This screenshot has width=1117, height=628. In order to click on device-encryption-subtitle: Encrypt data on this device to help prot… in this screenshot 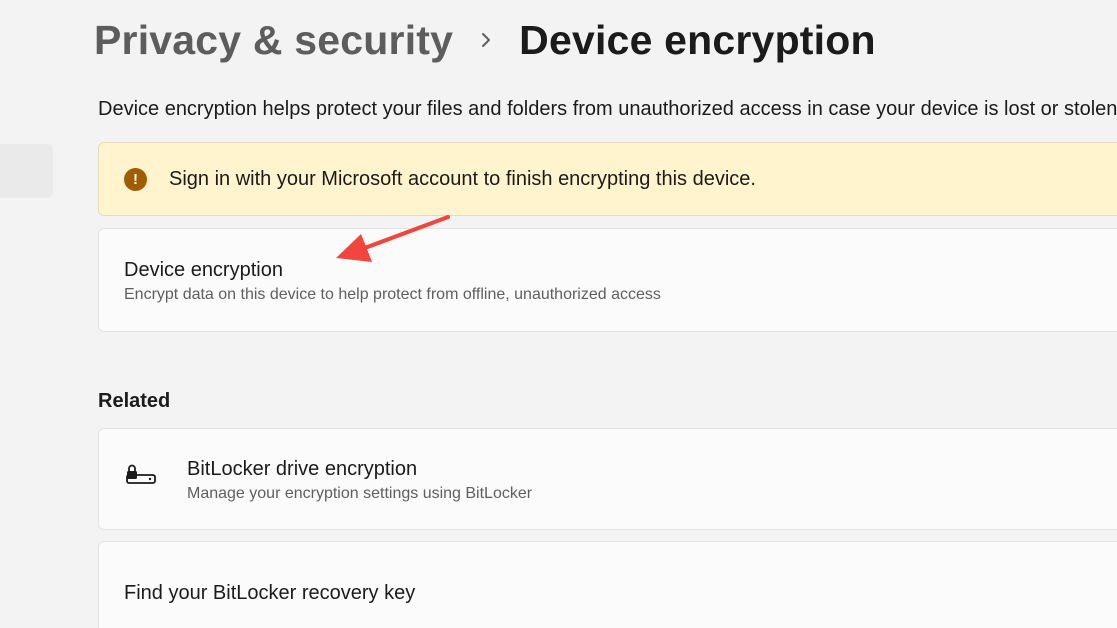, I will do `click(392, 294)`.